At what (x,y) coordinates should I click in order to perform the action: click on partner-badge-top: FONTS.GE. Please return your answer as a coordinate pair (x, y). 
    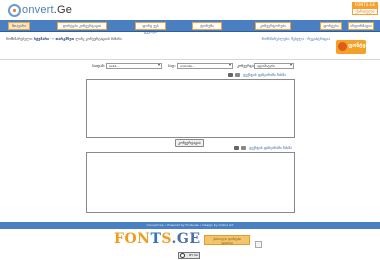
    Looking at the image, I should click on (365, 5).